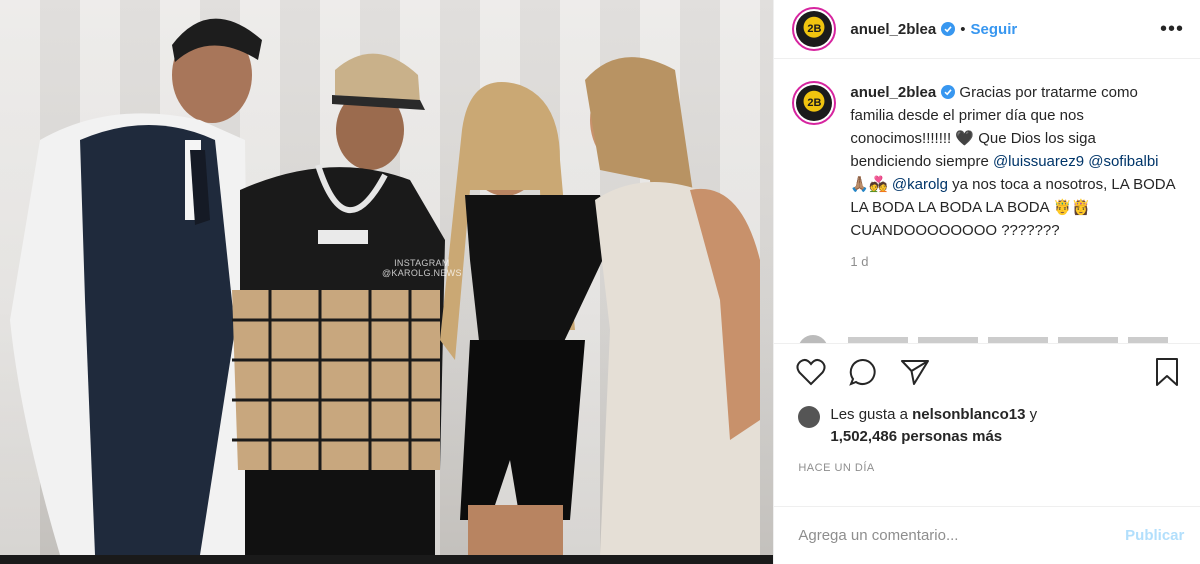  Describe the element at coordinates (915, 372) in the screenshot. I see `share-paper-plane-icon` at that location.